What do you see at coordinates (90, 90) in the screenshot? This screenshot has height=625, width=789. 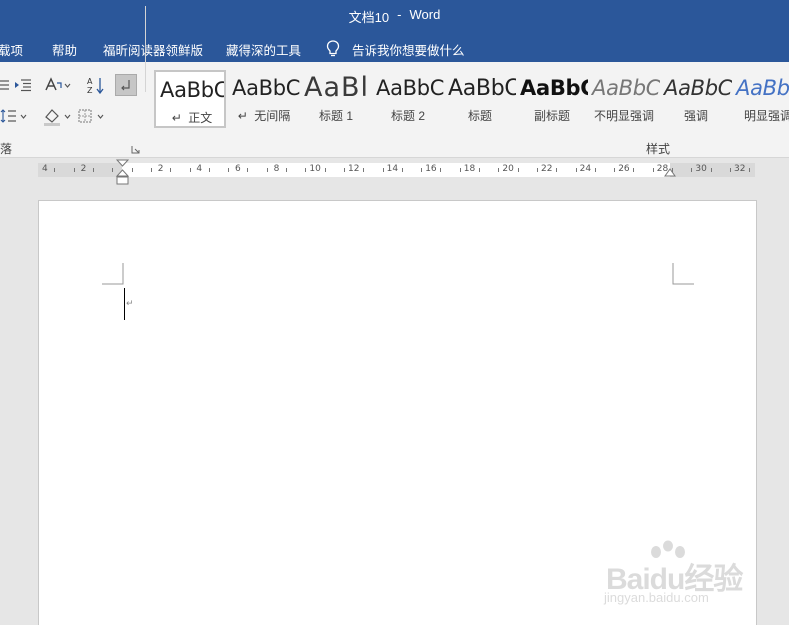 I see `svg-text: Z` at bounding box center [90, 90].